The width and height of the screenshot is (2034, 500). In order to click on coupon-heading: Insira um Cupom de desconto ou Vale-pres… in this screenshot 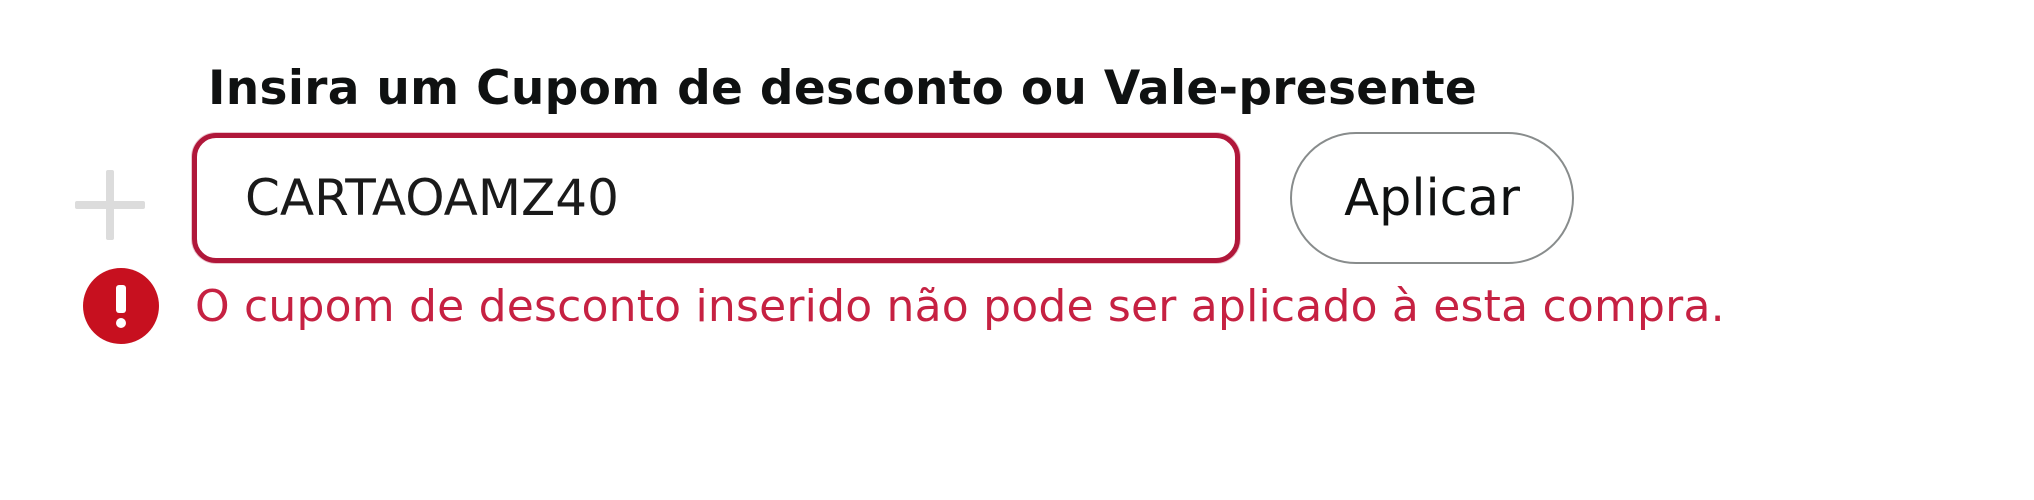, I will do `click(843, 88)`.